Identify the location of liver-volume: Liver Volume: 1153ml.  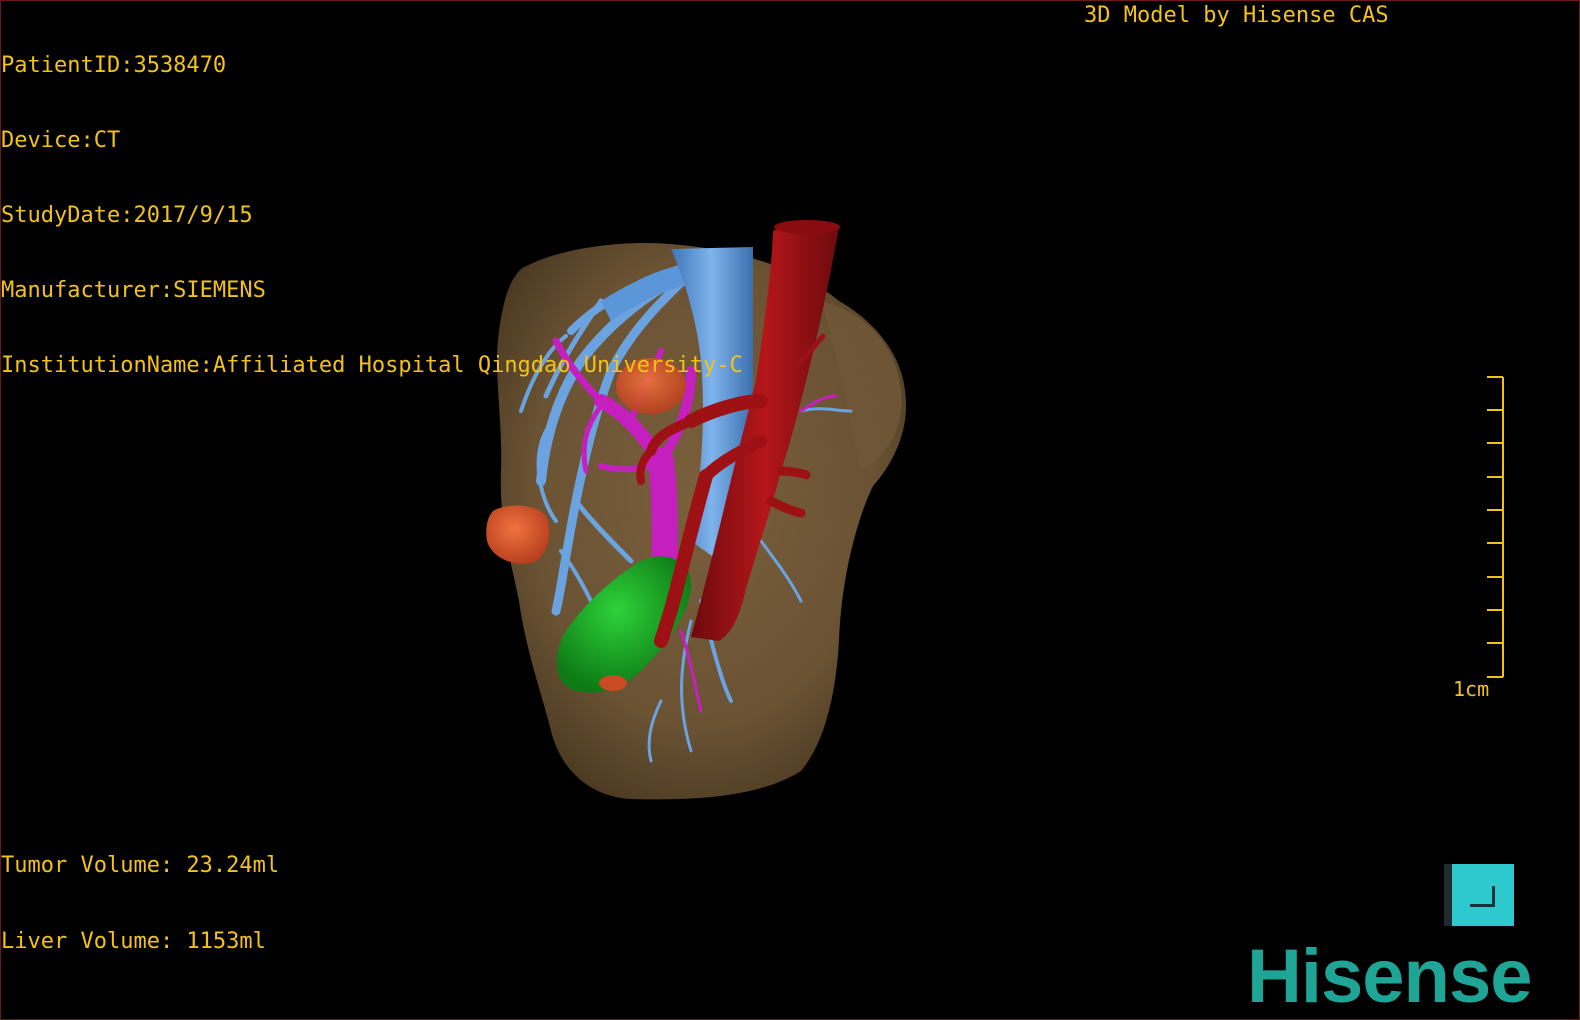
(133, 941).